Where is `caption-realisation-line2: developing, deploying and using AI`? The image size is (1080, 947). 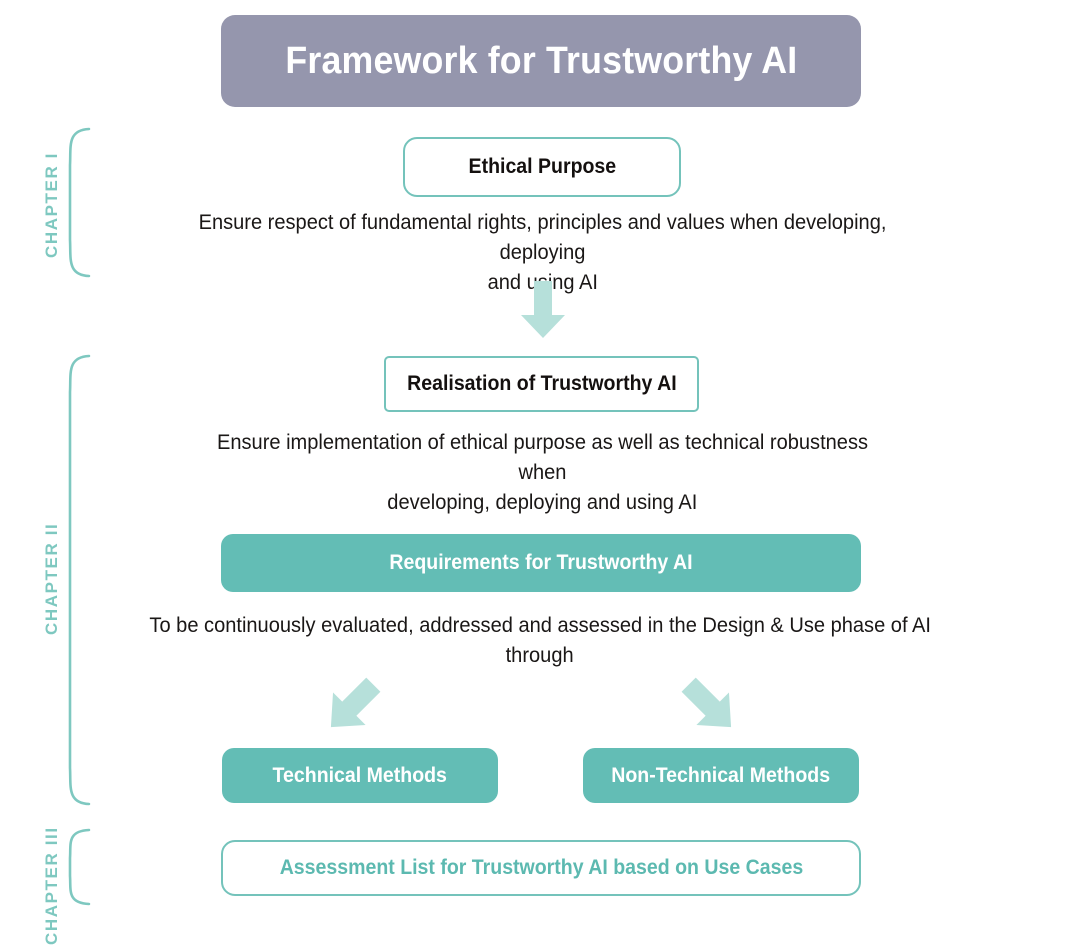
caption-realisation-line2: developing, deploying and using AI is located at coordinates (542, 502).